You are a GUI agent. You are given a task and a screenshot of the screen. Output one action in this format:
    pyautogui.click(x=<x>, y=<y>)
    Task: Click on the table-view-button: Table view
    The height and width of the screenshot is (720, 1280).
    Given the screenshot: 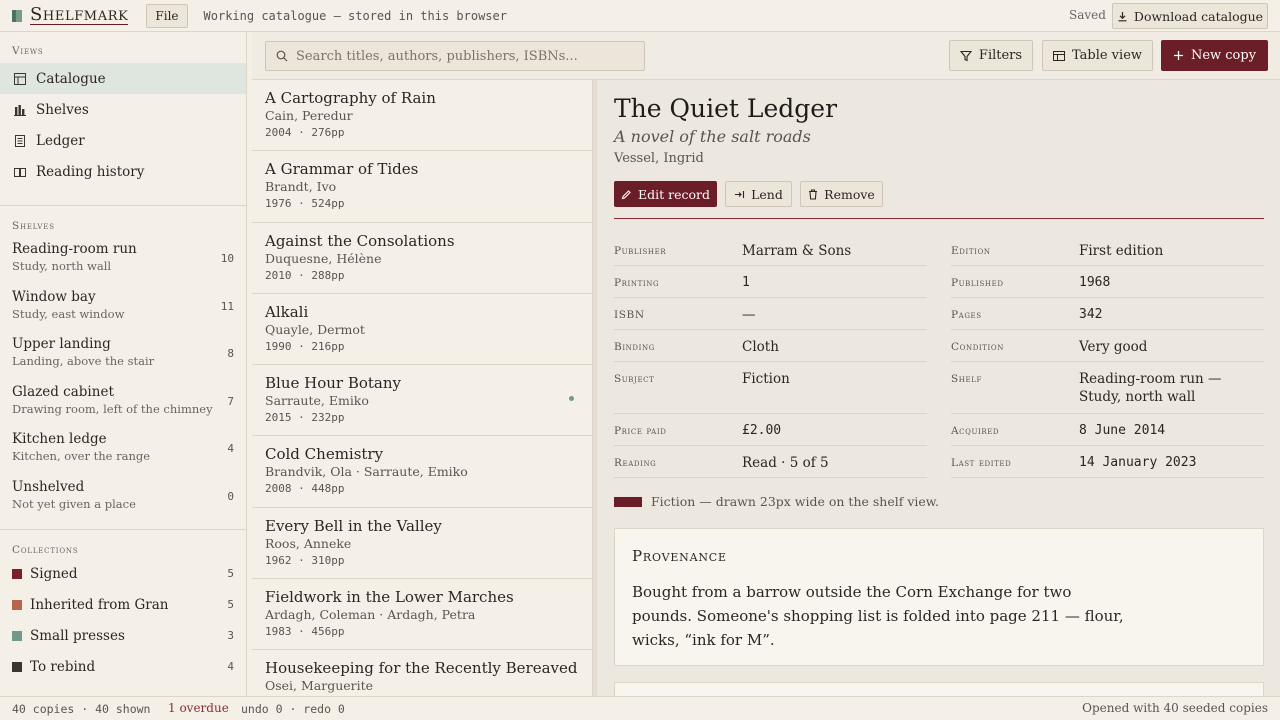 What is the action you would take?
    pyautogui.click(x=1097, y=55)
    